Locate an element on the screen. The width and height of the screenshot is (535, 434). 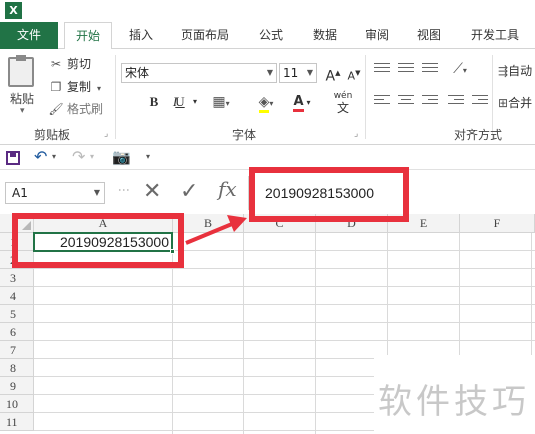
annotation-box-formula is located at coordinates (329, 194).